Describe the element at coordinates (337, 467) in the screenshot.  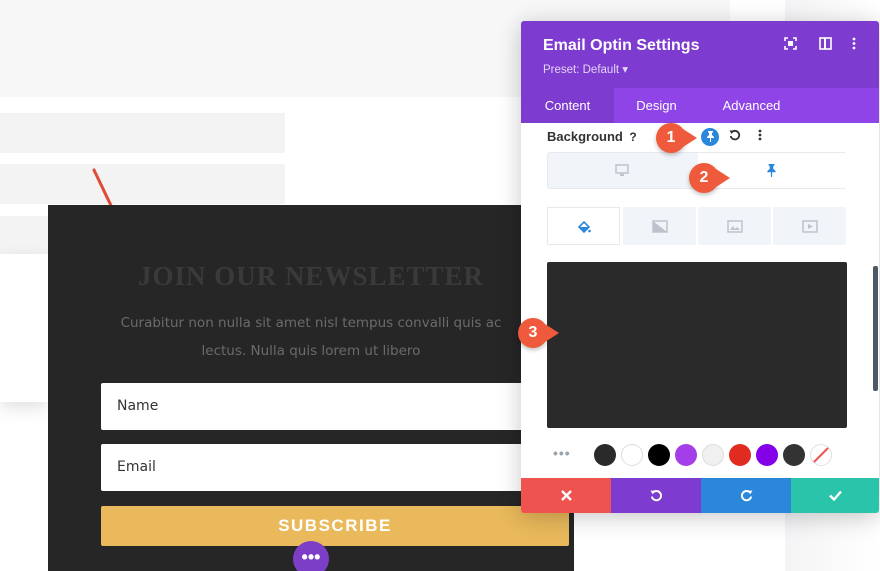
I see `email-field: Email` at that location.